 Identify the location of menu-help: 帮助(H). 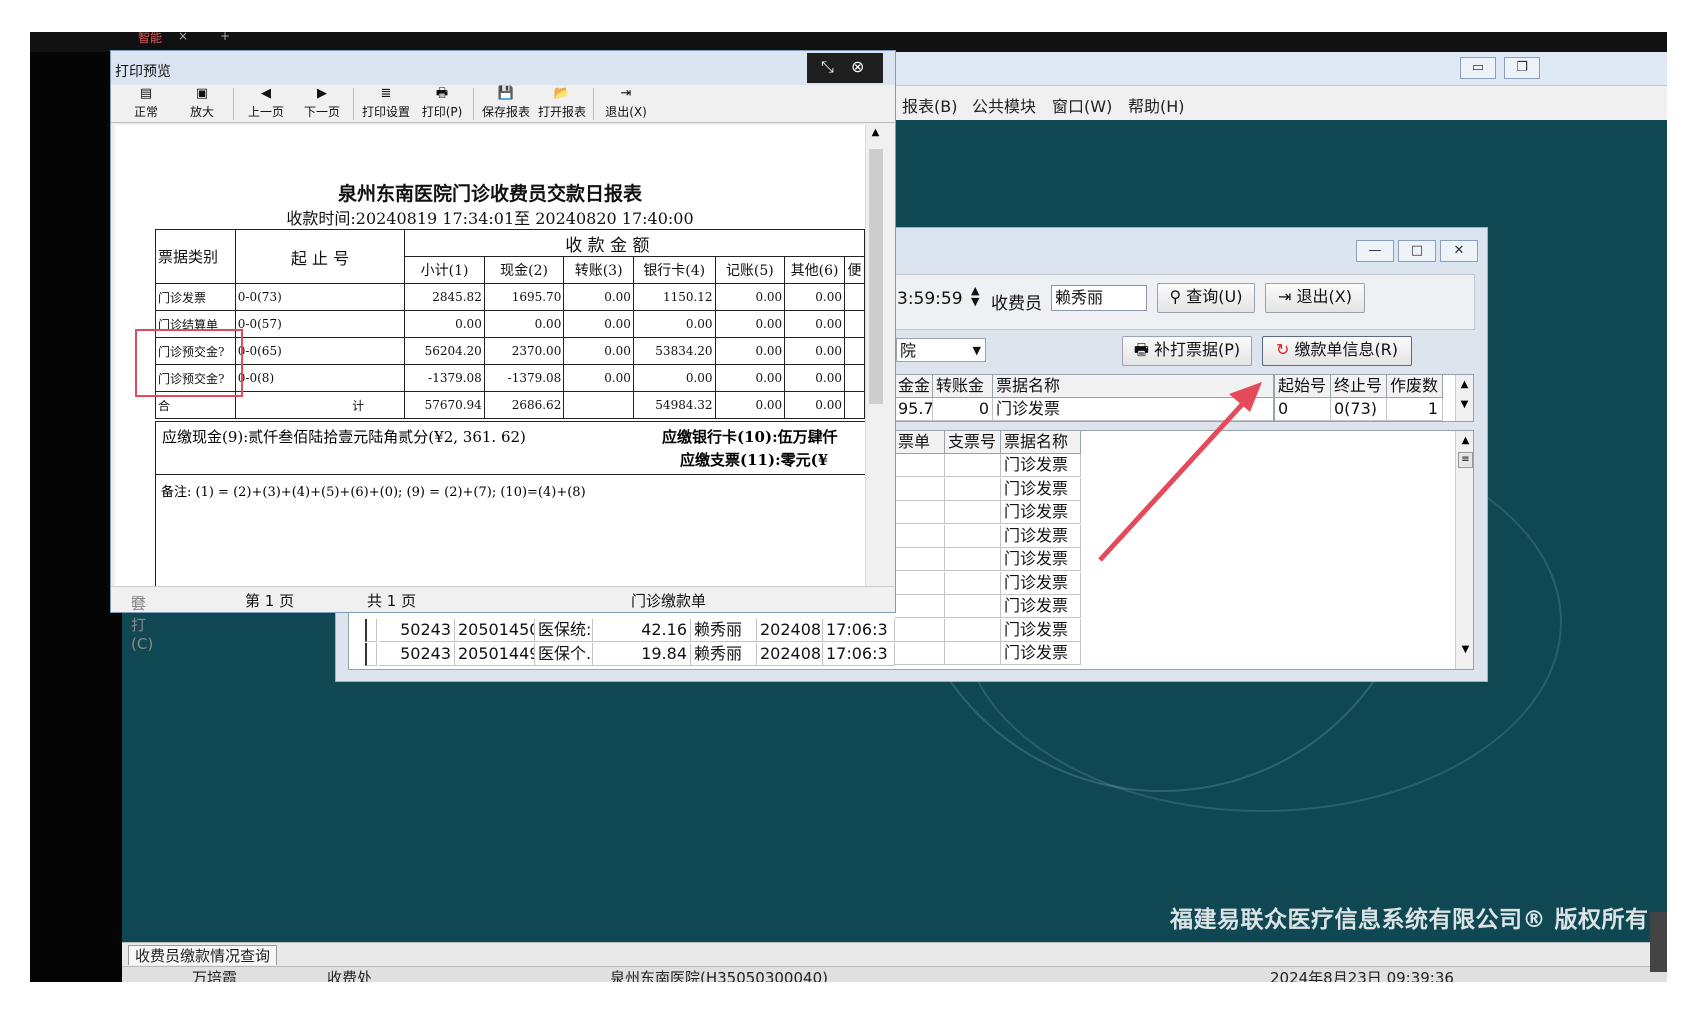
(1156, 105).